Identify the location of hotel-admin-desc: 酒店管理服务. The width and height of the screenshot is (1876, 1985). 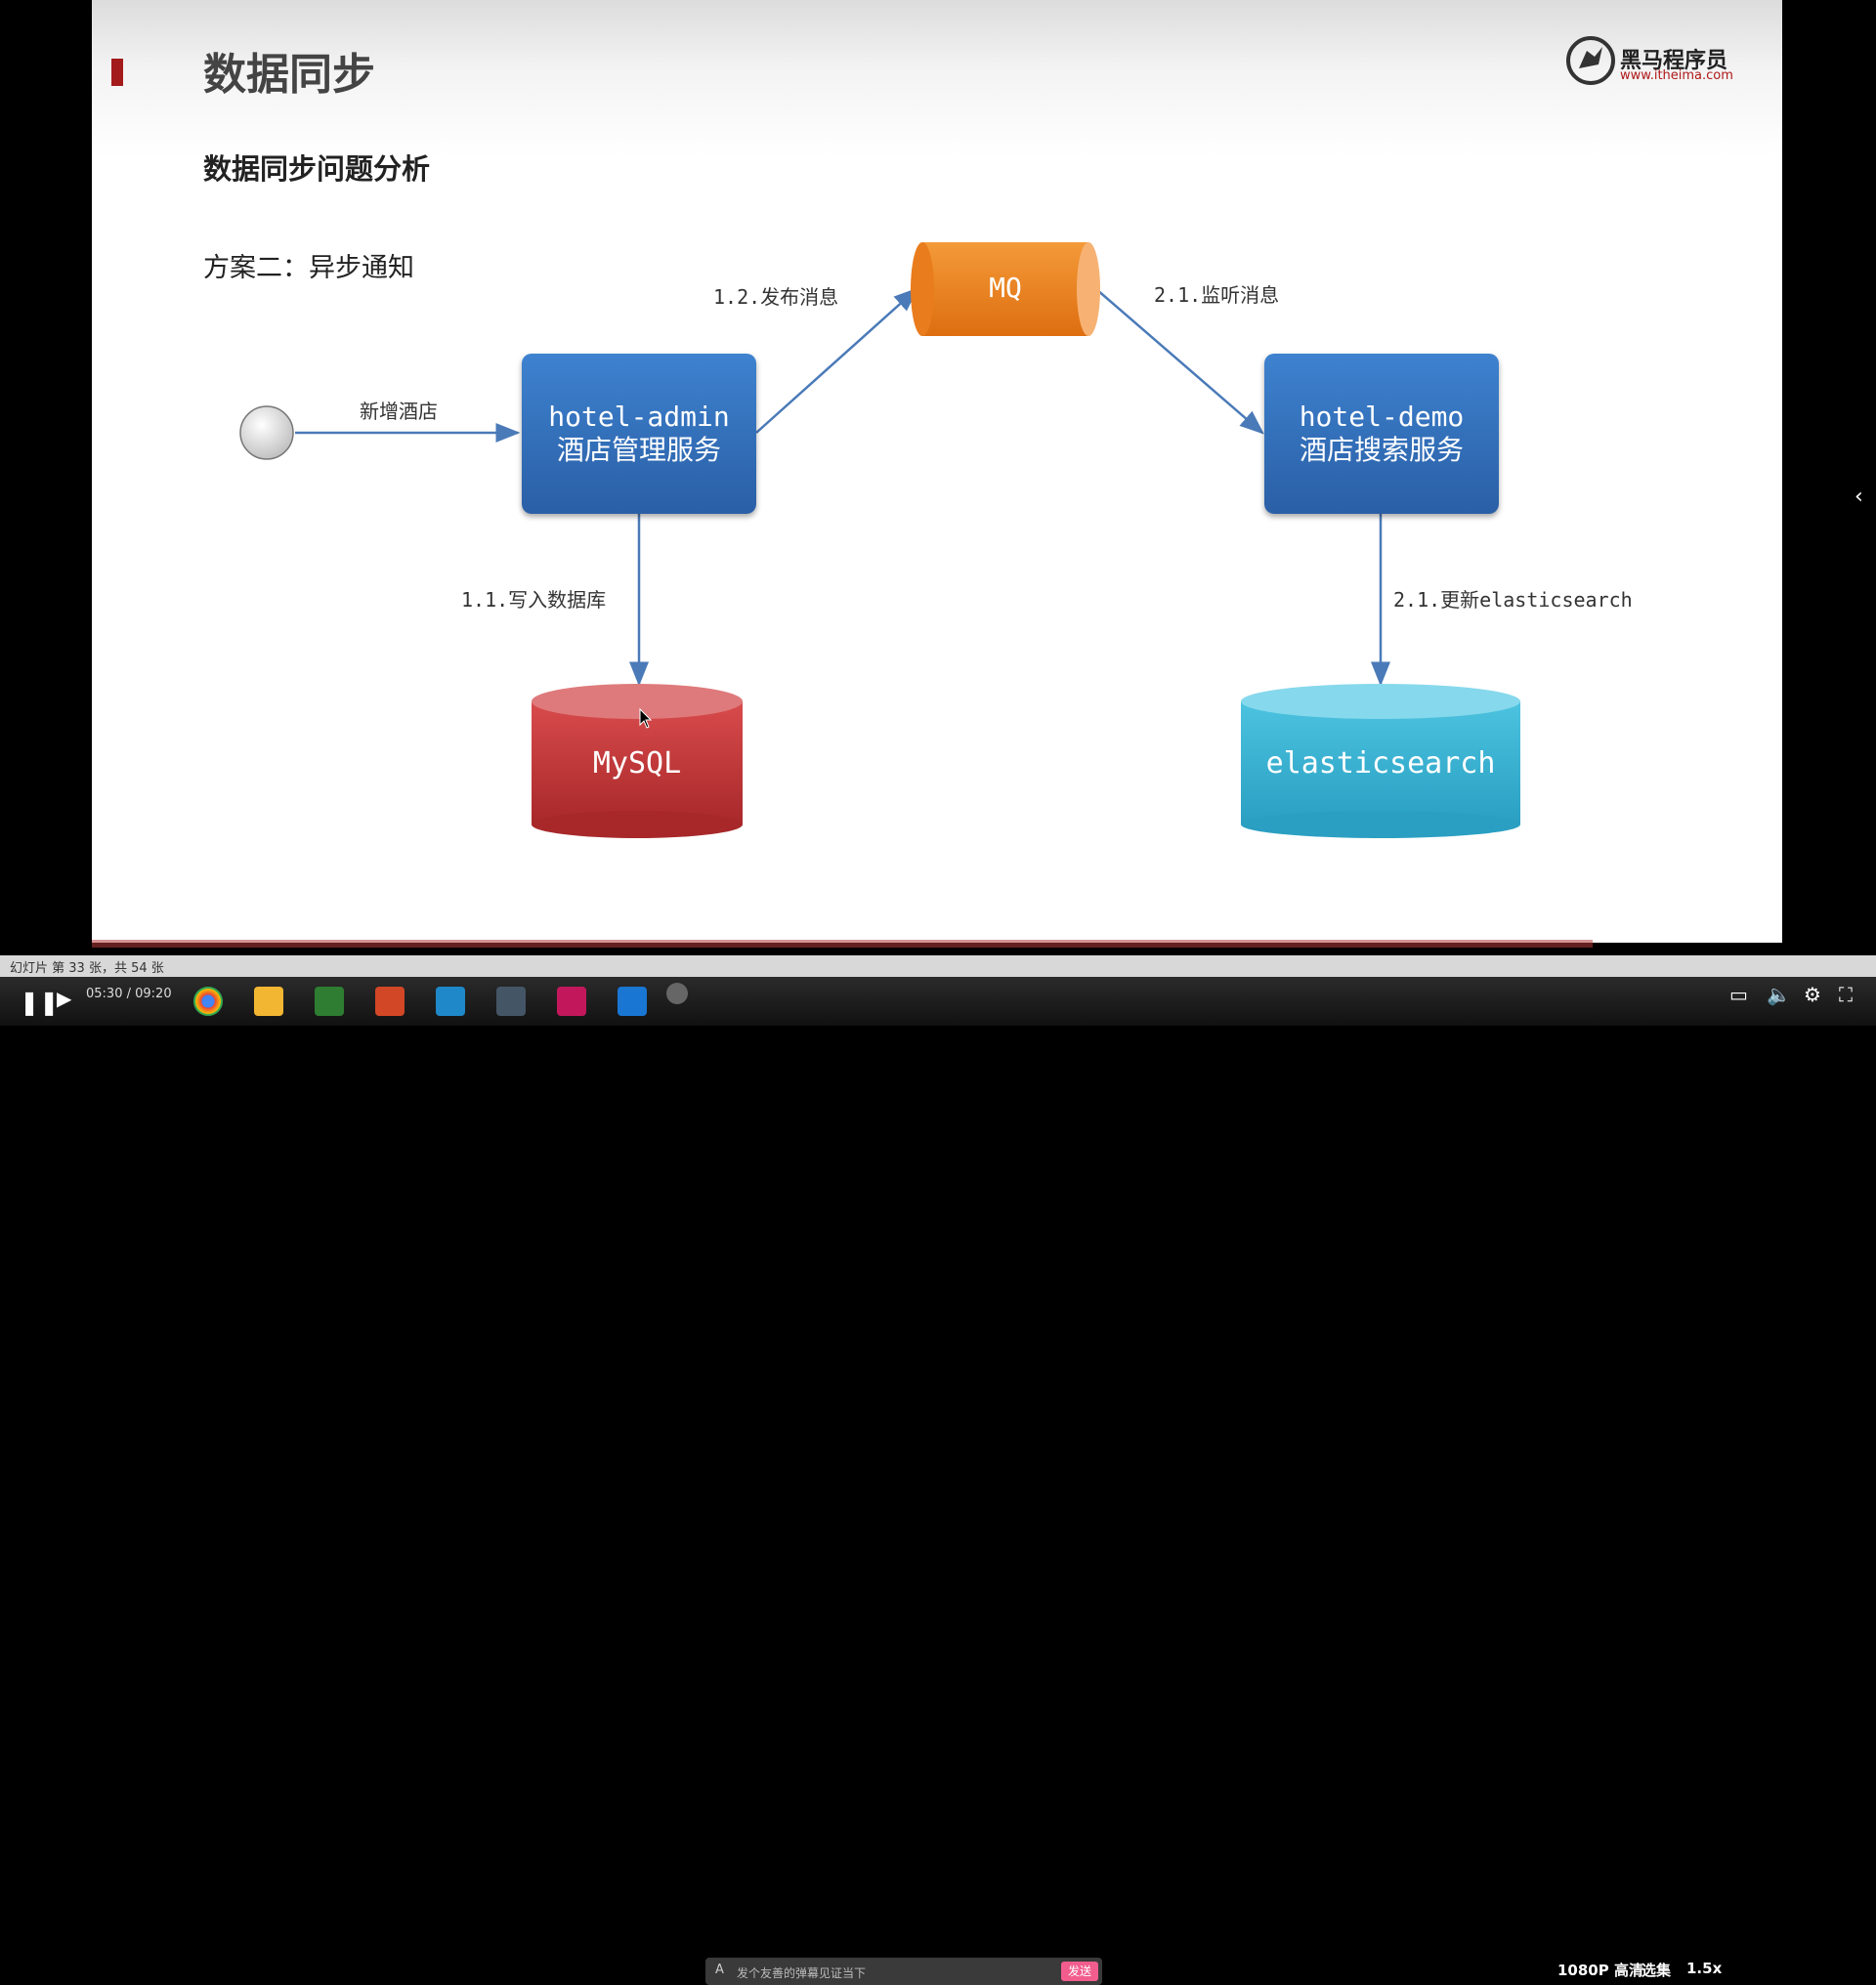
(638, 450).